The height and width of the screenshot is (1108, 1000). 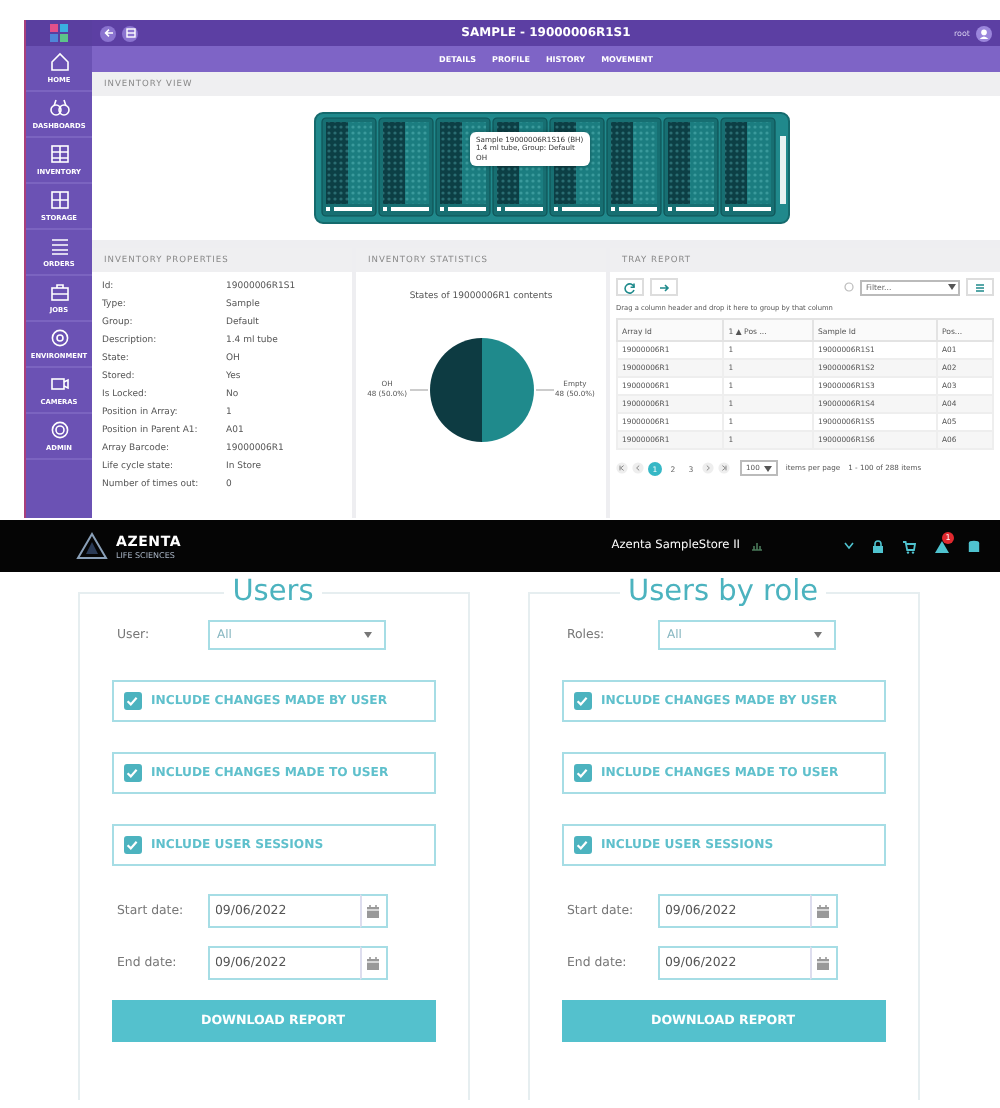 I want to click on admin-icon, so click(x=59, y=430).